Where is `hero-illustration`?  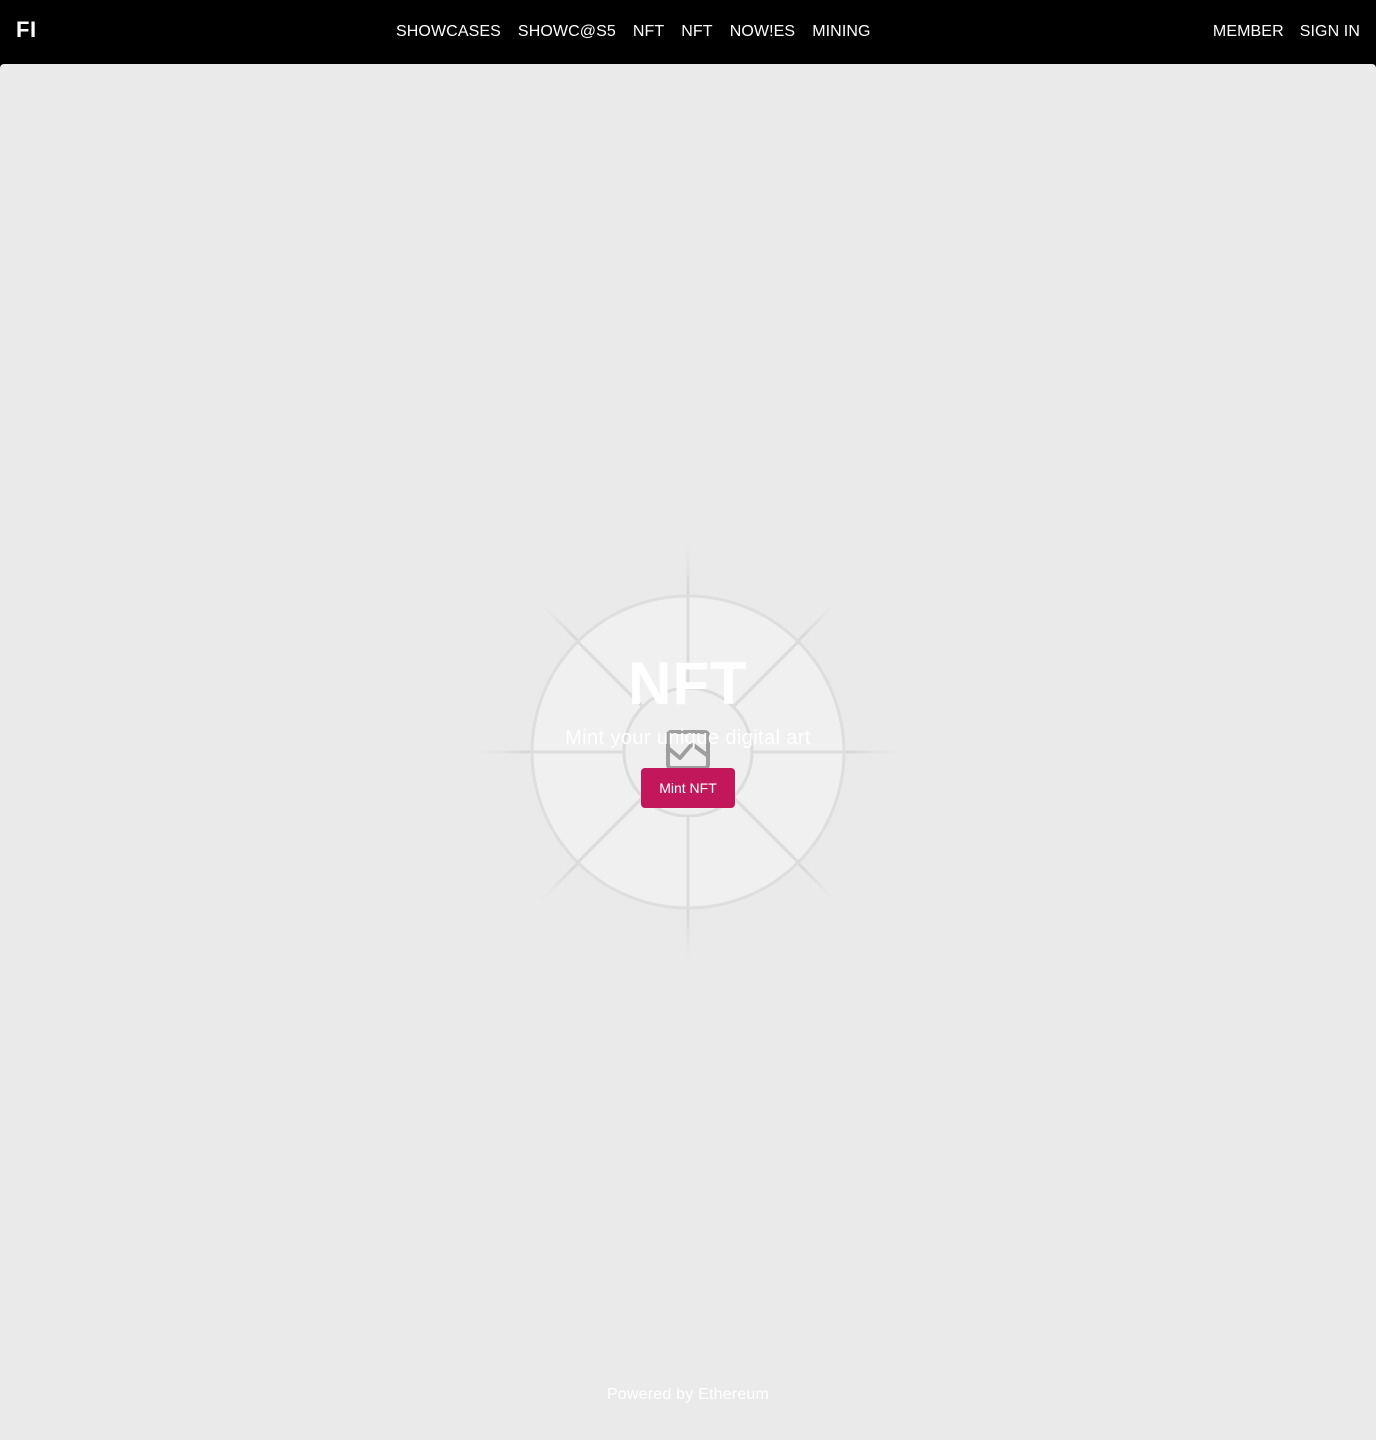
hero-illustration is located at coordinates (688, 752).